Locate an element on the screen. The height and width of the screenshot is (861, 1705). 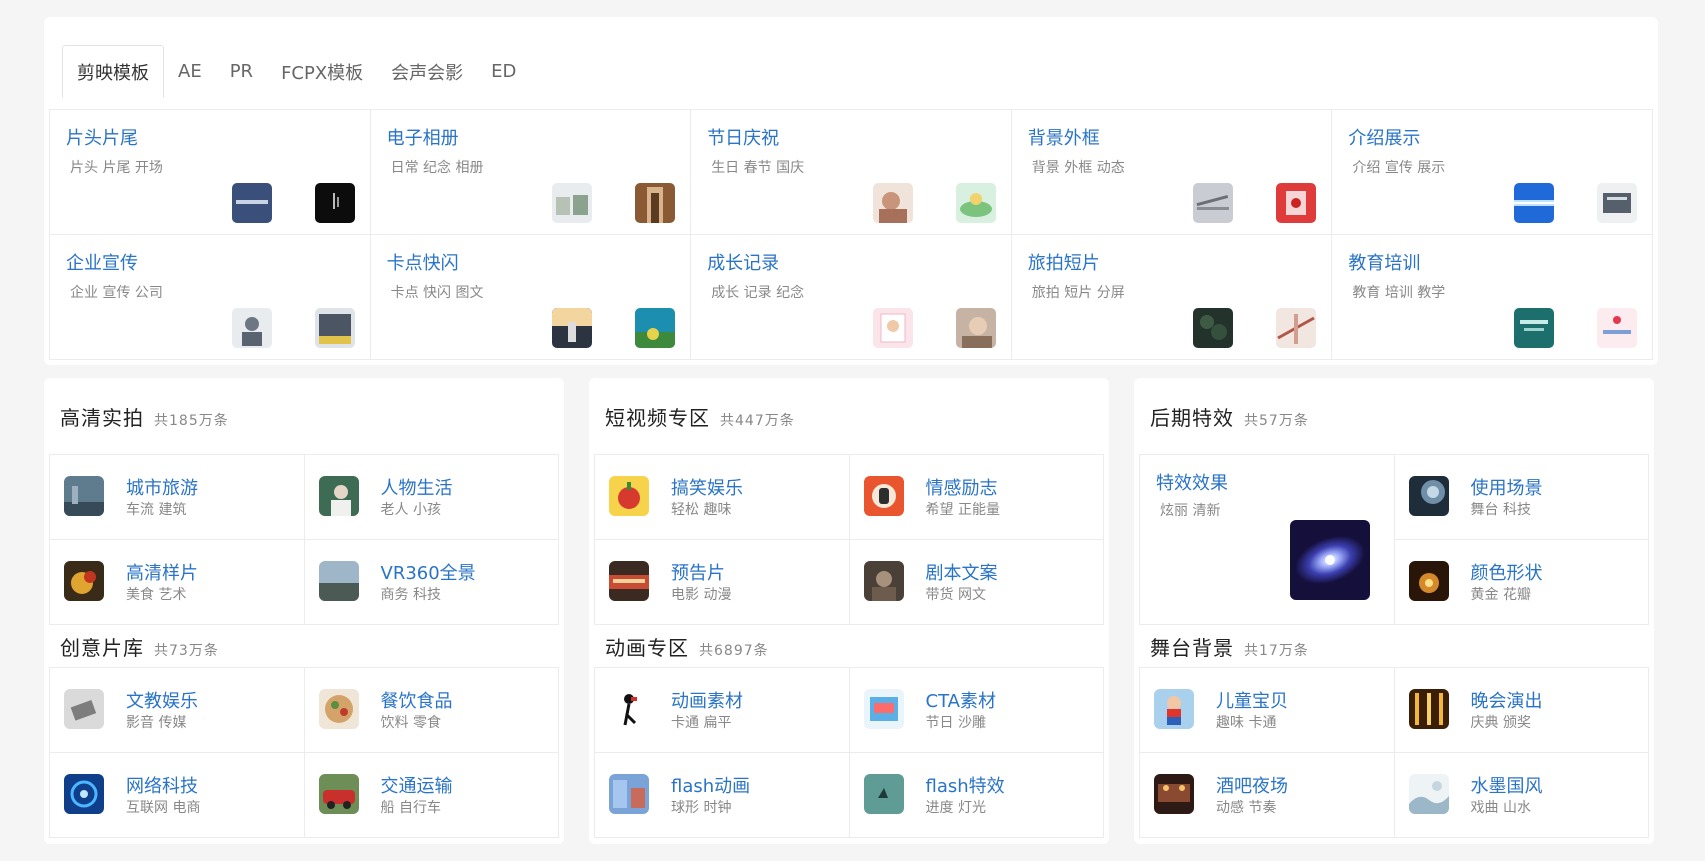
category-card: 片头片尾 片头 片尾 开场 is located at coordinates (210, 172).